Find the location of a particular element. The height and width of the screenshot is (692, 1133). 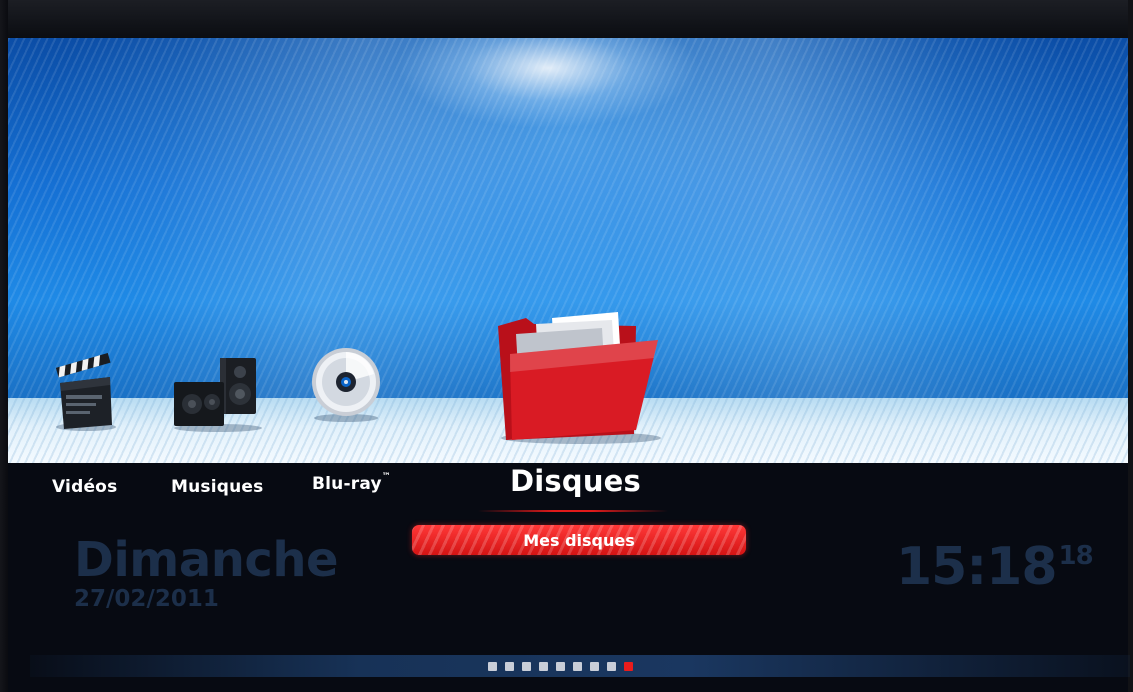

clock: 15:1818 is located at coordinates (995, 567).